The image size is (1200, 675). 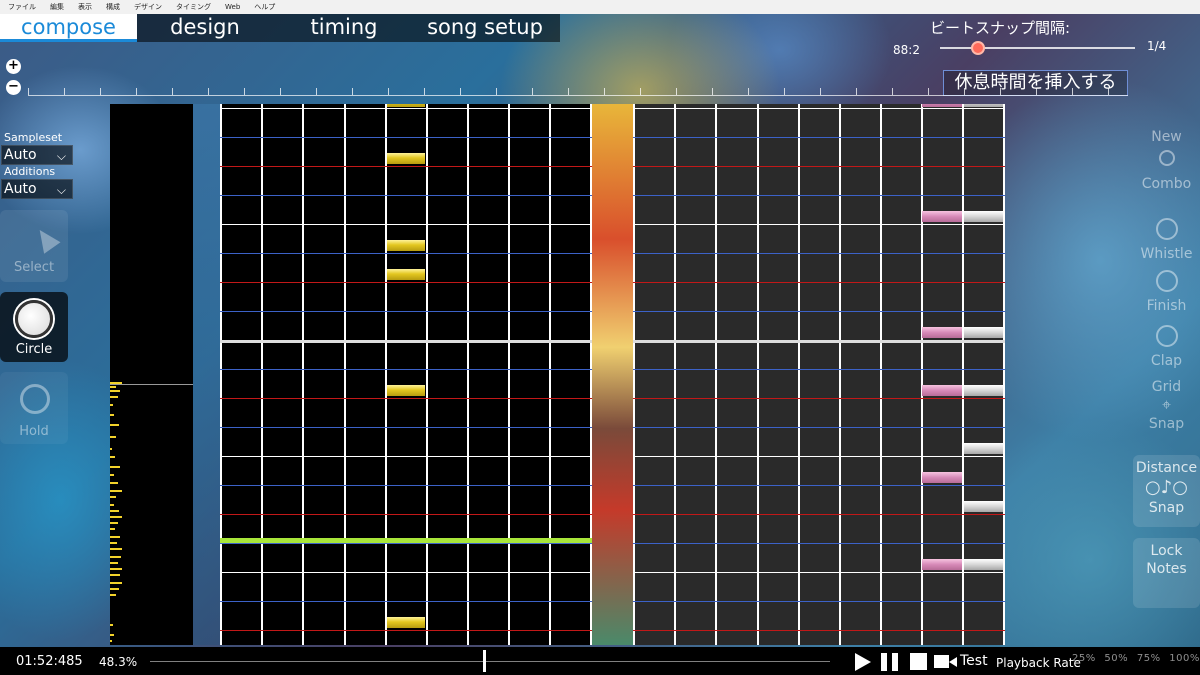 What do you see at coordinates (1084, 658) in the screenshot?
I see `rate-option-25: 25%` at bounding box center [1084, 658].